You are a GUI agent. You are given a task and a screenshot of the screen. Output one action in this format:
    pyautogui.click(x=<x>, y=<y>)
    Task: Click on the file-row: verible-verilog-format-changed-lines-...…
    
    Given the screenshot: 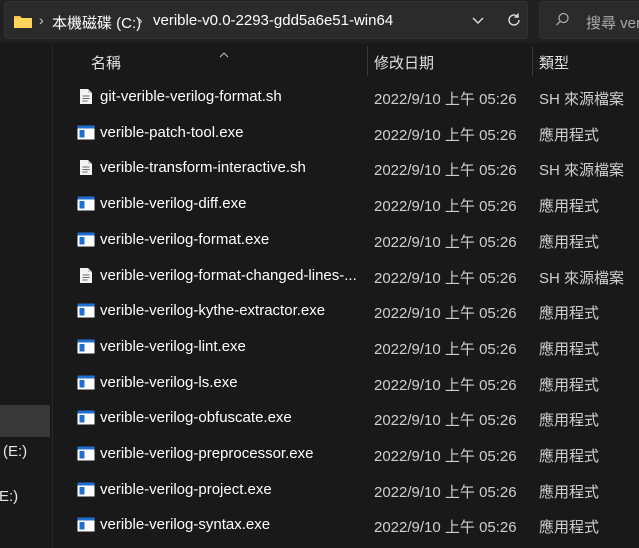 What is the action you would take?
    pyautogui.click(x=346, y=276)
    